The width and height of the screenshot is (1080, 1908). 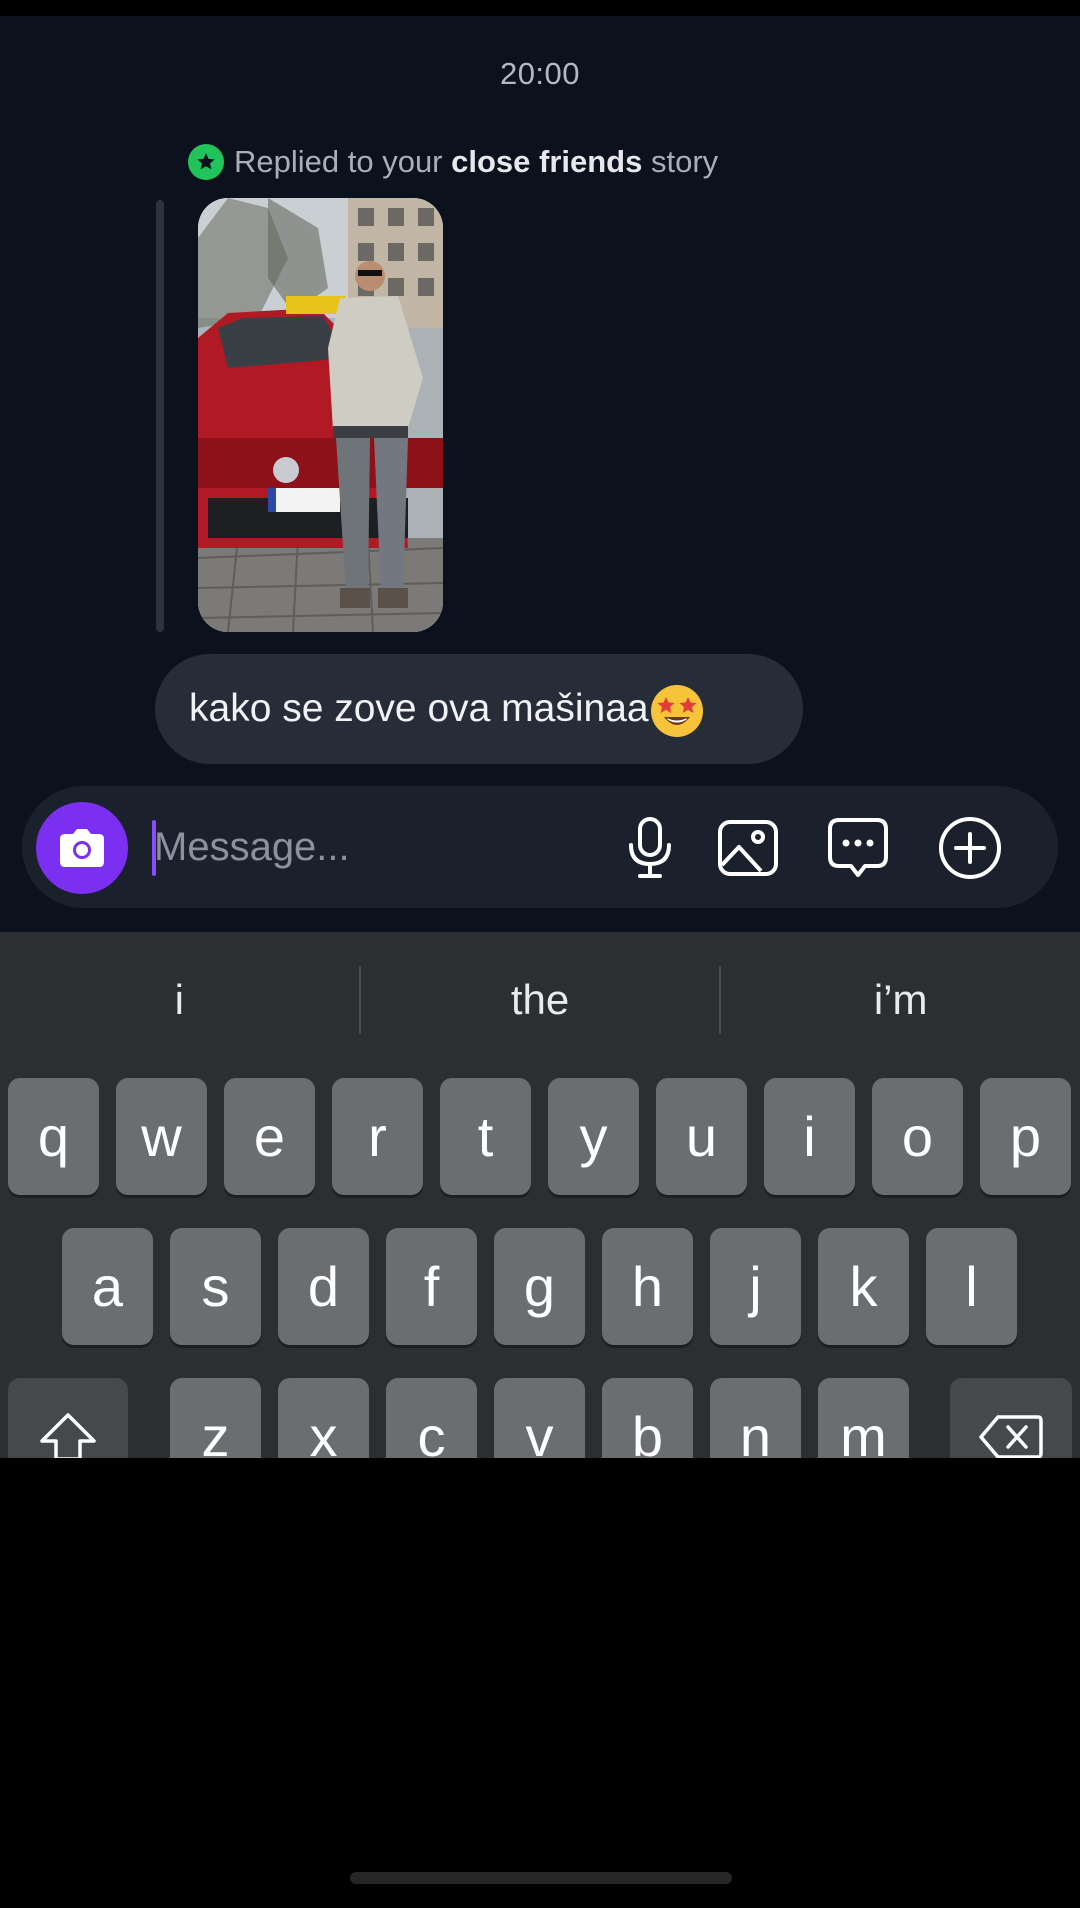 What do you see at coordinates (431, 1286) in the screenshot?
I see `key-f: f` at bounding box center [431, 1286].